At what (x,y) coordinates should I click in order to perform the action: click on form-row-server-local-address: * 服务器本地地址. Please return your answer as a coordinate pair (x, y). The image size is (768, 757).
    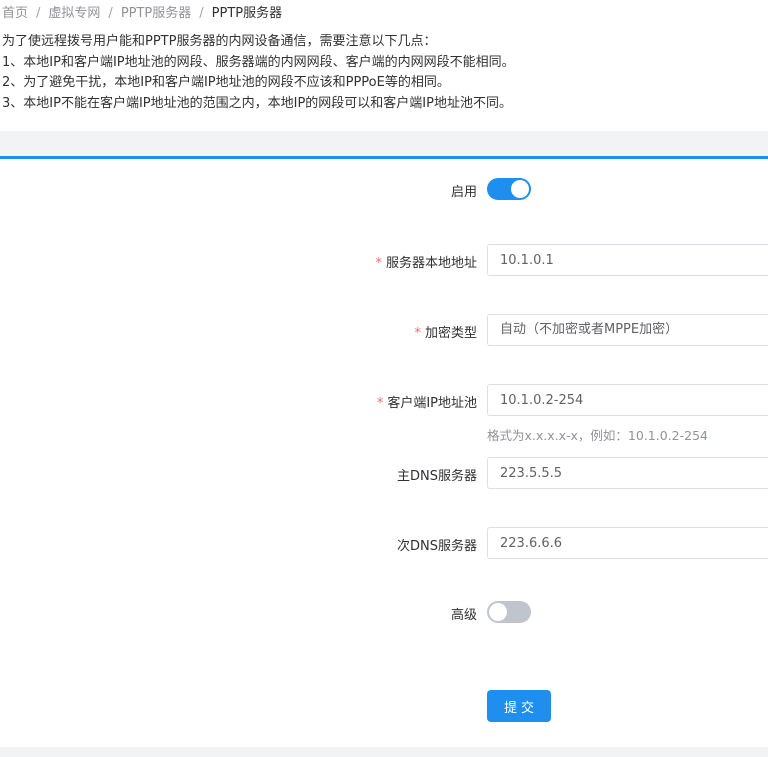
    Looking at the image, I should click on (384, 260).